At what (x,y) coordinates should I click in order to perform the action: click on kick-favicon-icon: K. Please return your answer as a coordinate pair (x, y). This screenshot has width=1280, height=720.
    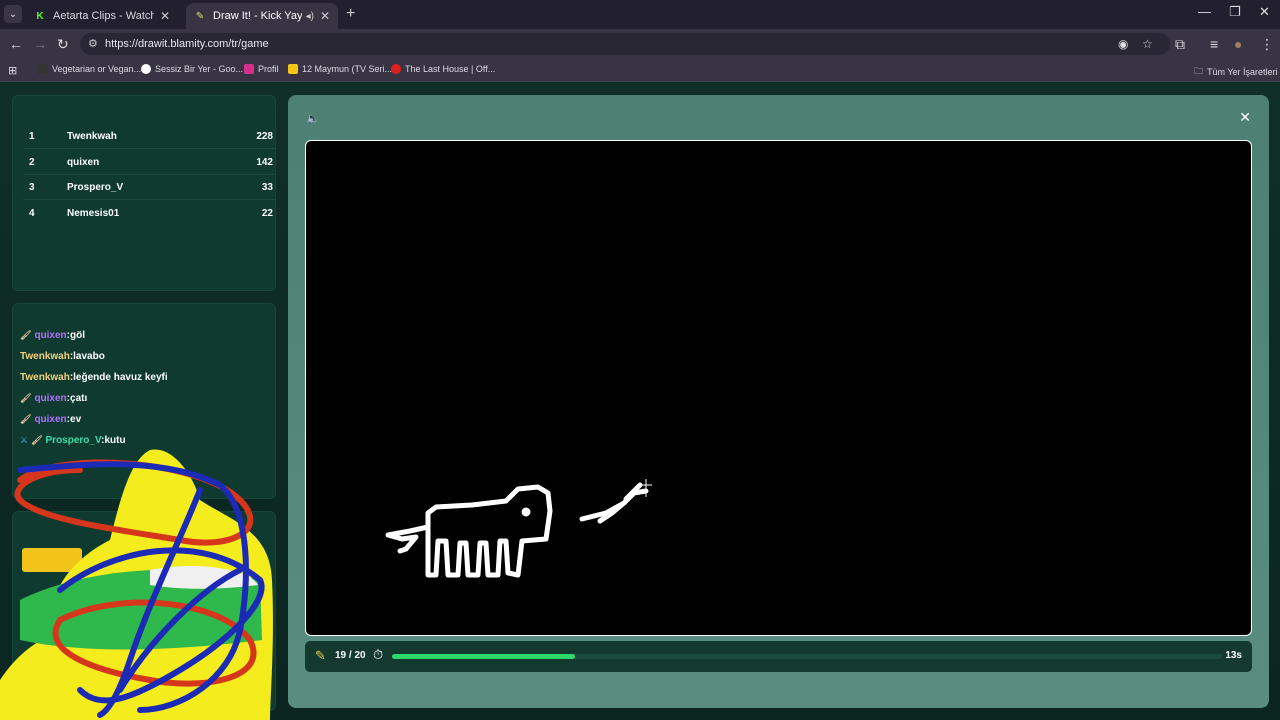
    Looking at the image, I should click on (40, 16).